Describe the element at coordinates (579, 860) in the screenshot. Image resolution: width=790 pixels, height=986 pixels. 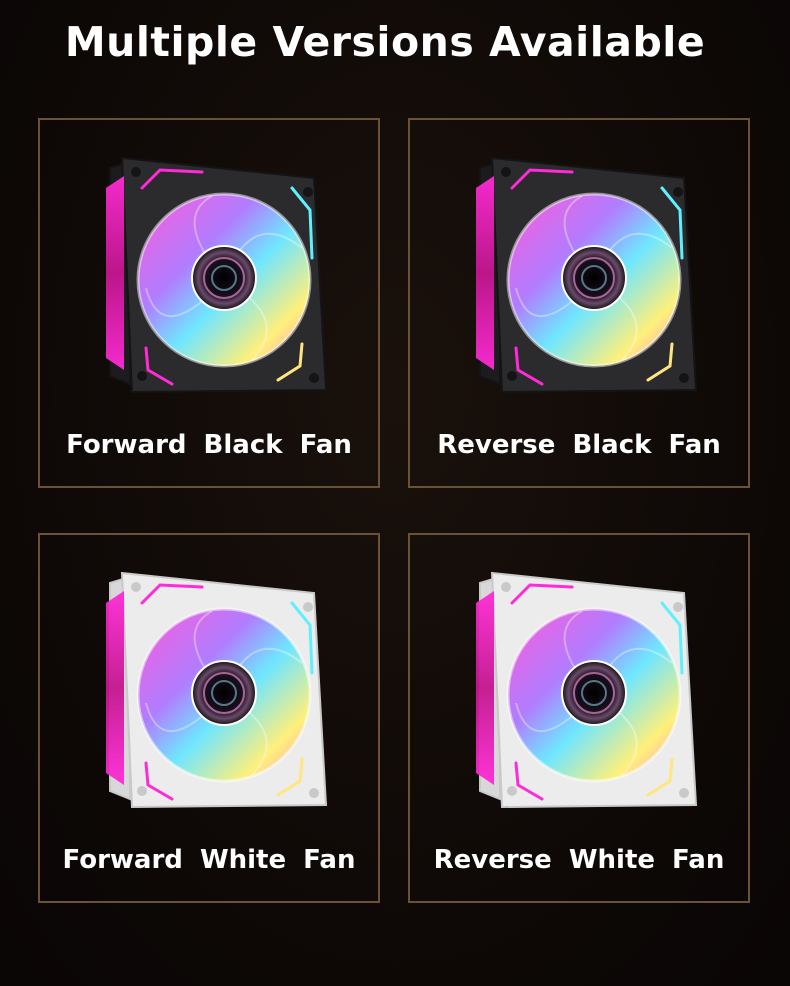
I see `fan-card-label: Reverse White Fan` at that location.